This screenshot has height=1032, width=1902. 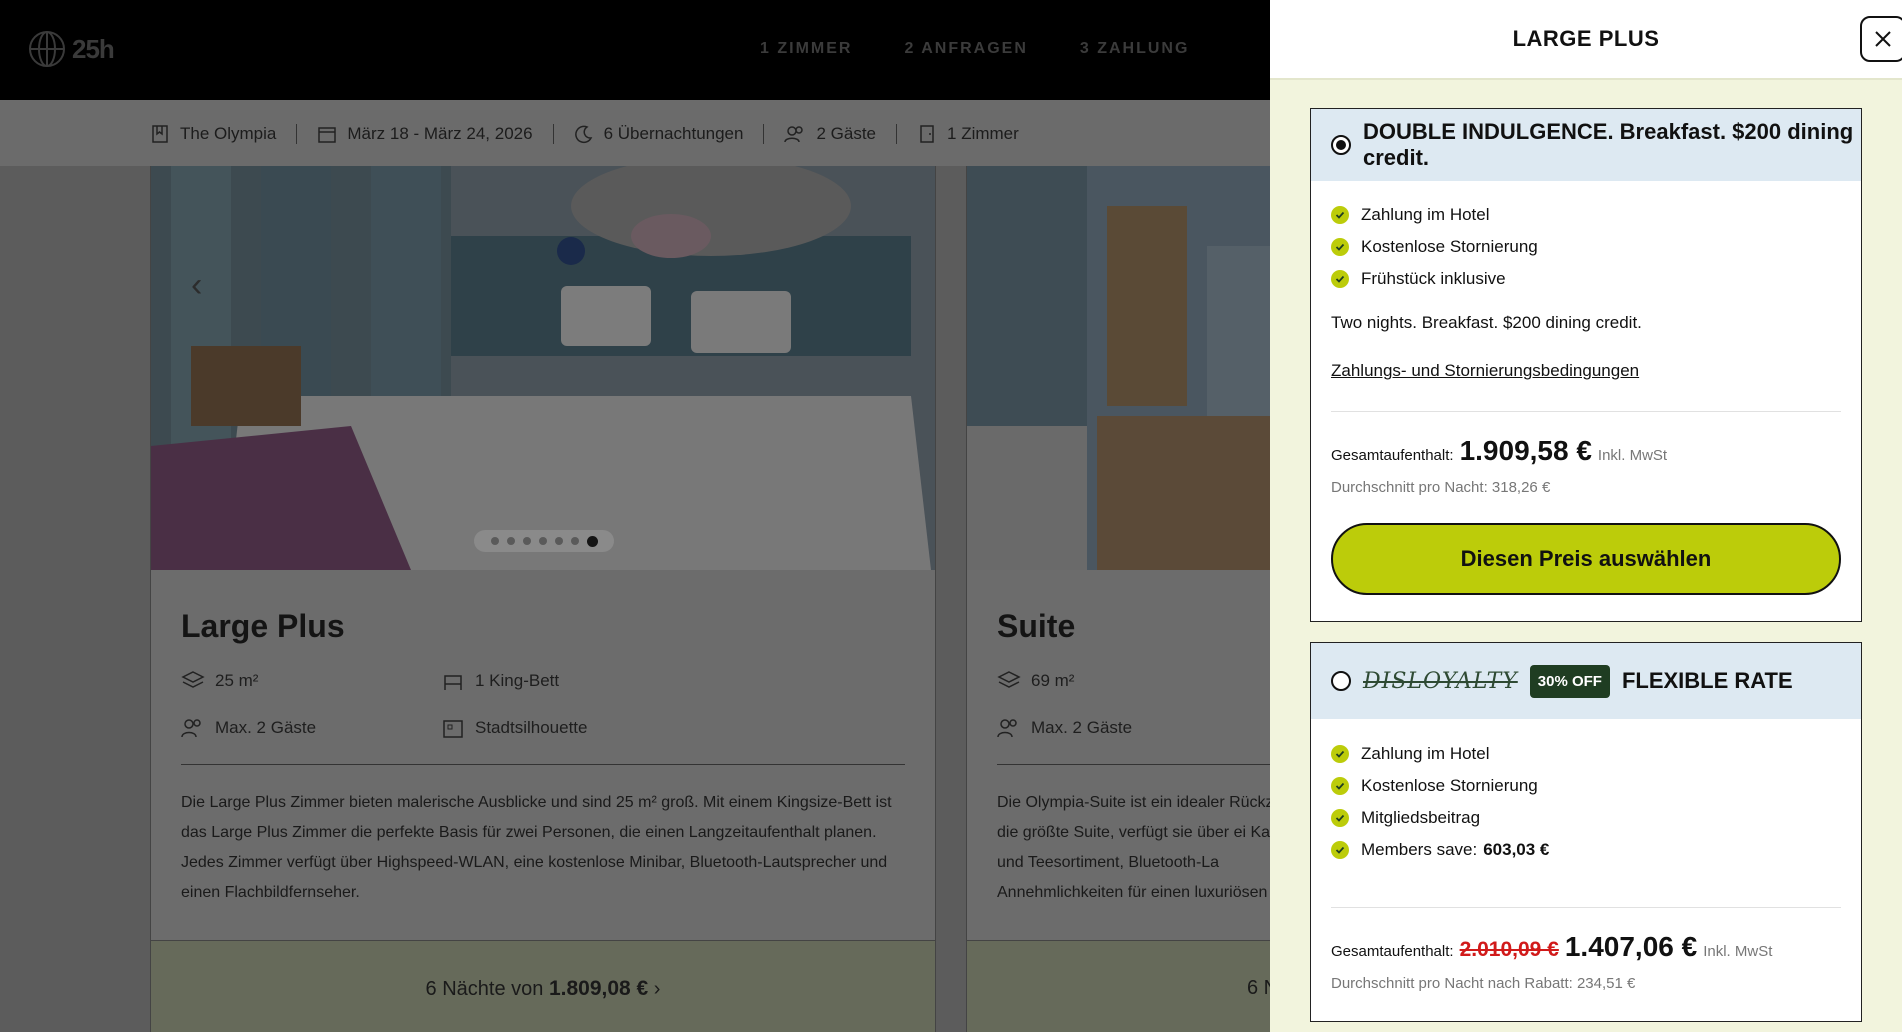 What do you see at coordinates (93, 48) in the screenshot?
I see `logo-text: 25h` at bounding box center [93, 48].